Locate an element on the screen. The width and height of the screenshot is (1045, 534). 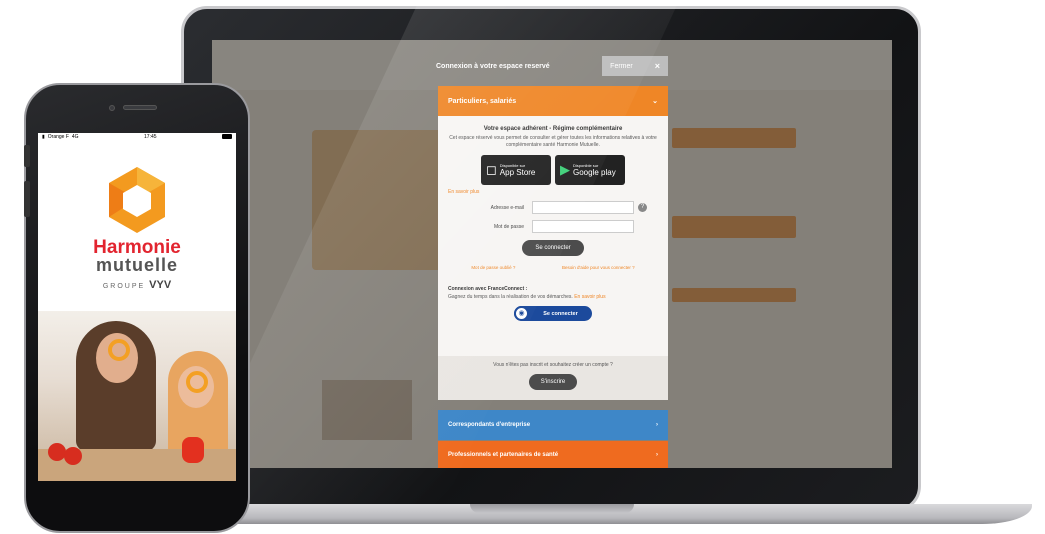
franceconnect-button: ◉ Se connecter is located at coordinates (553, 313).